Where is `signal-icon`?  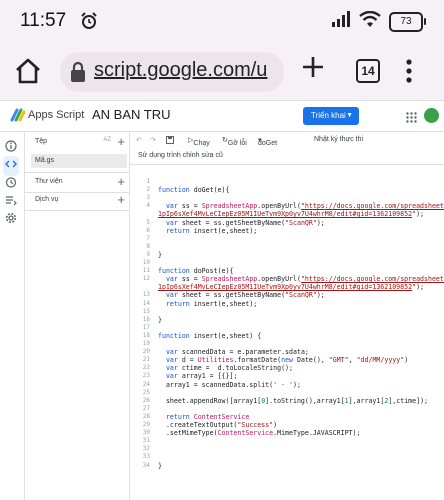
signal-icon is located at coordinates (341, 21).